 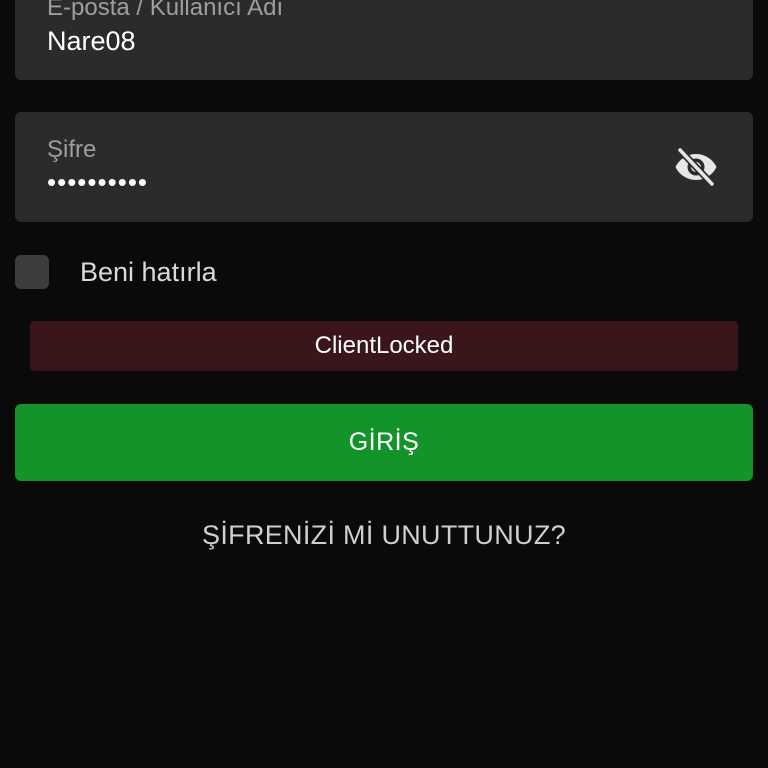 I want to click on remember-me-row: Beni hatırla, so click(x=116, y=272).